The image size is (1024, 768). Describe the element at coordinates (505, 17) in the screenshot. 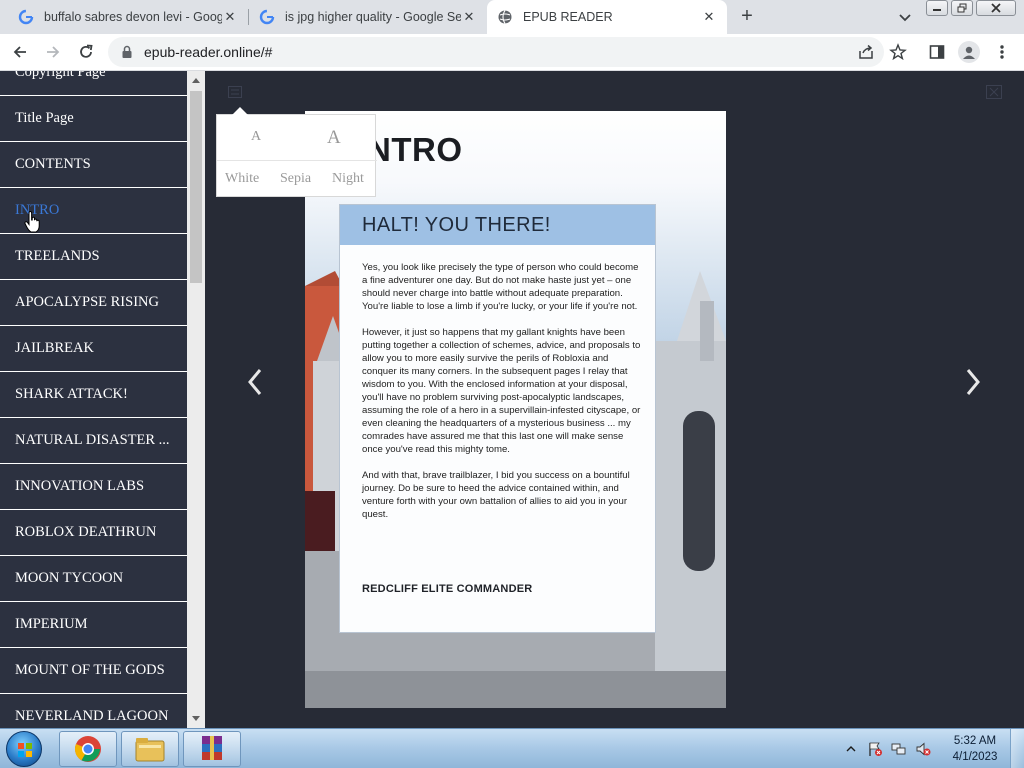

I see `globe-icon` at that location.